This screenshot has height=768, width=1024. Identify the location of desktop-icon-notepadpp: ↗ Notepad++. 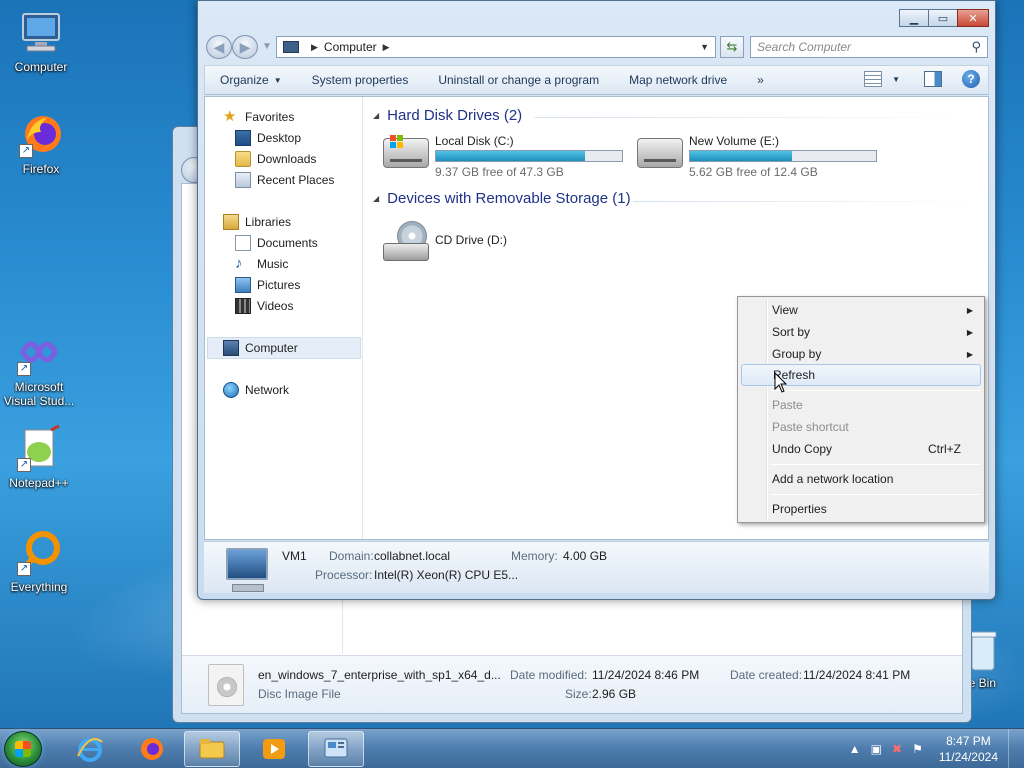
(39, 457).